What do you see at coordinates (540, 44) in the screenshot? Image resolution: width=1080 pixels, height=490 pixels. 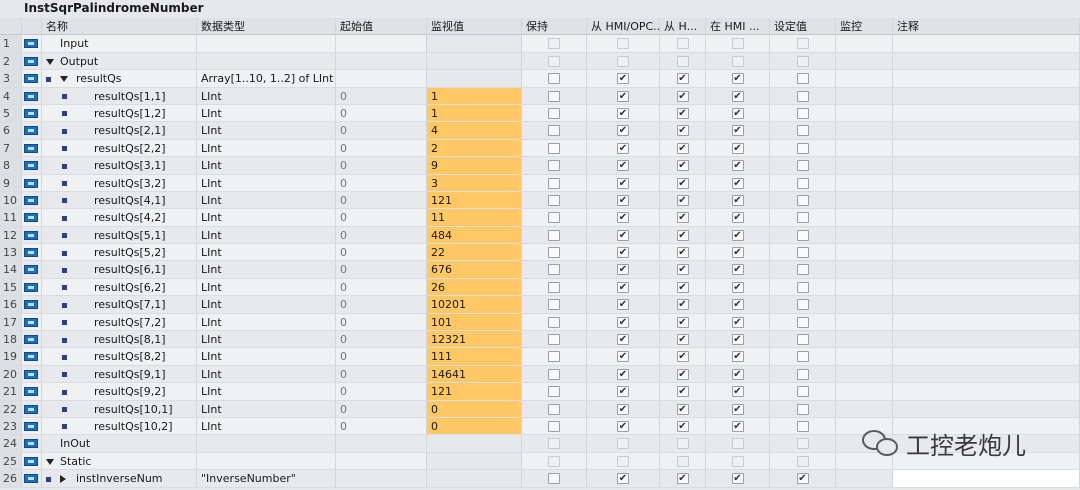 I see `table-row: 1 Input` at bounding box center [540, 44].